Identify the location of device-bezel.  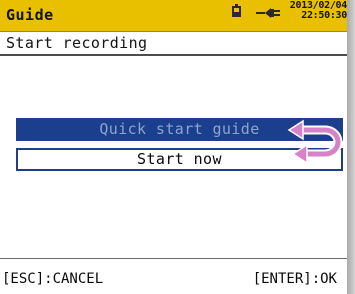
(351, 147).